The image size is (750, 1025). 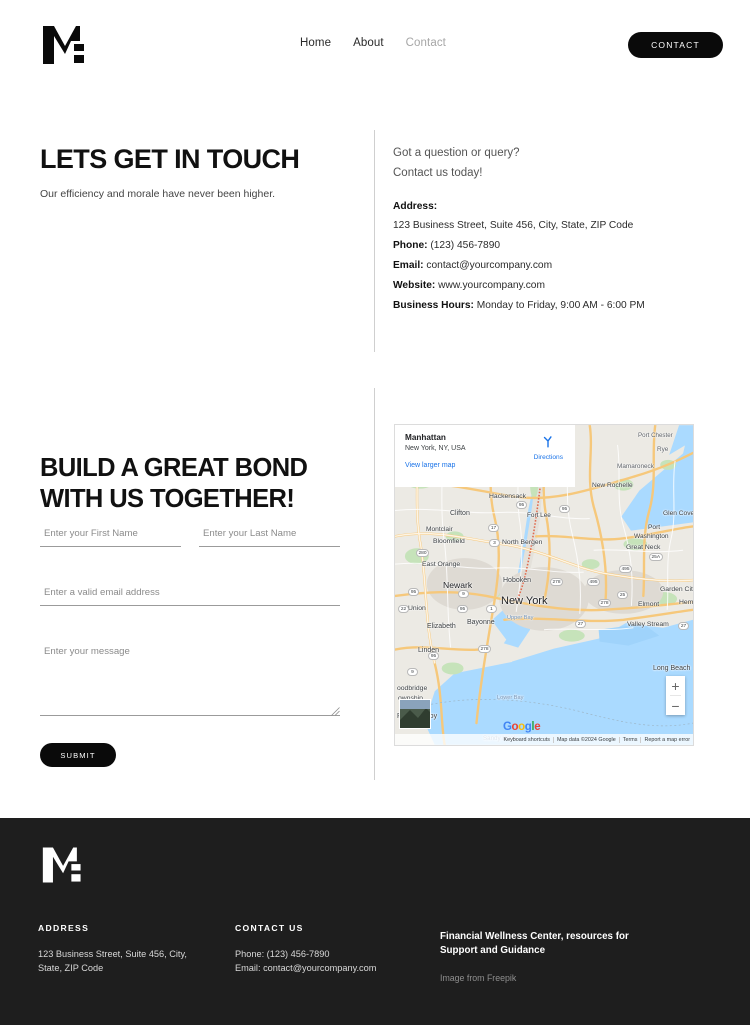 I want to click on site-header: Home About Contact CONTACT, so click(x=375, y=45).